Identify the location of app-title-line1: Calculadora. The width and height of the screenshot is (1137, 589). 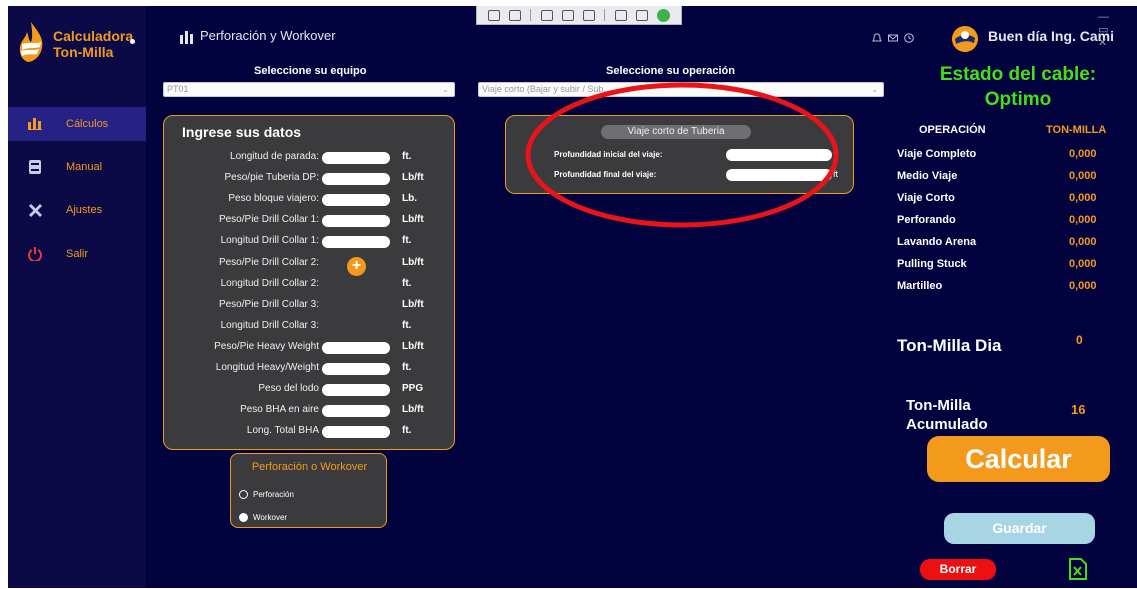
(93, 36).